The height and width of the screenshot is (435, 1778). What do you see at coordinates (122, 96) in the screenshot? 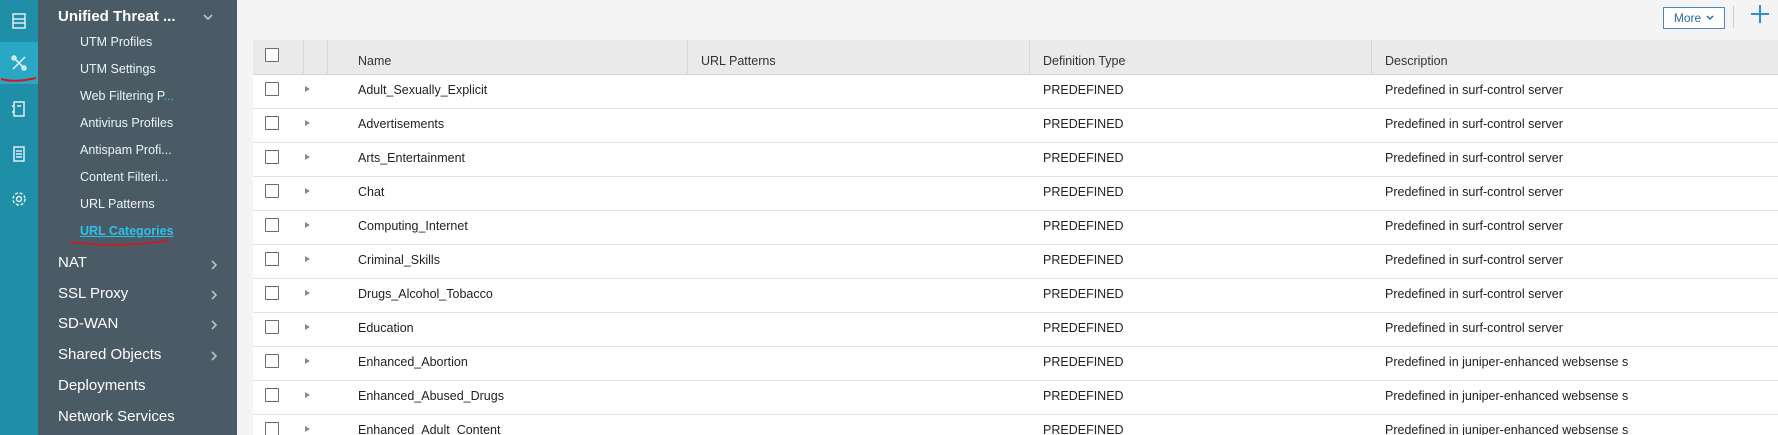
I see `sidebar-item-label: Web Filtering P` at bounding box center [122, 96].